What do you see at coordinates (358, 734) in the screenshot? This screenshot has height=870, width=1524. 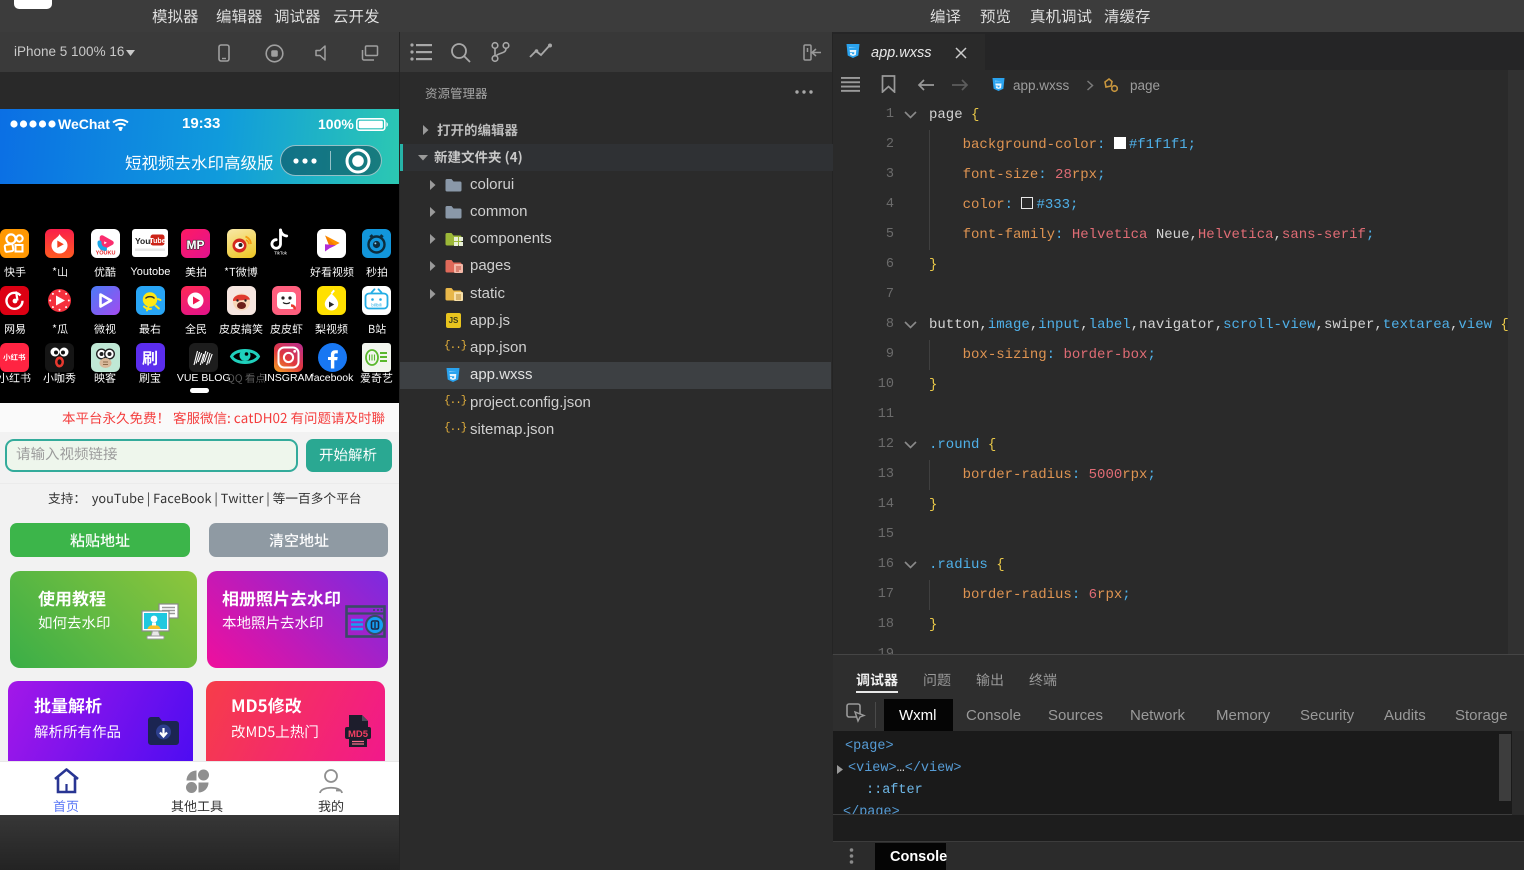 I see `svg-text: MD5` at bounding box center [358, 734].